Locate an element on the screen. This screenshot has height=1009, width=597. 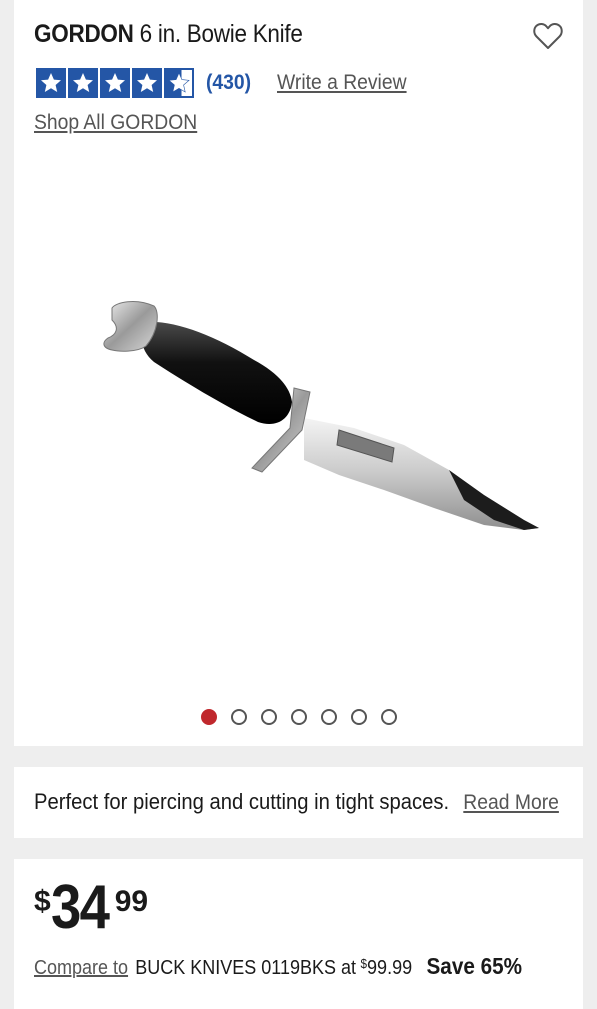
savings-label: Save 65% is located at coordinates (474, 966).